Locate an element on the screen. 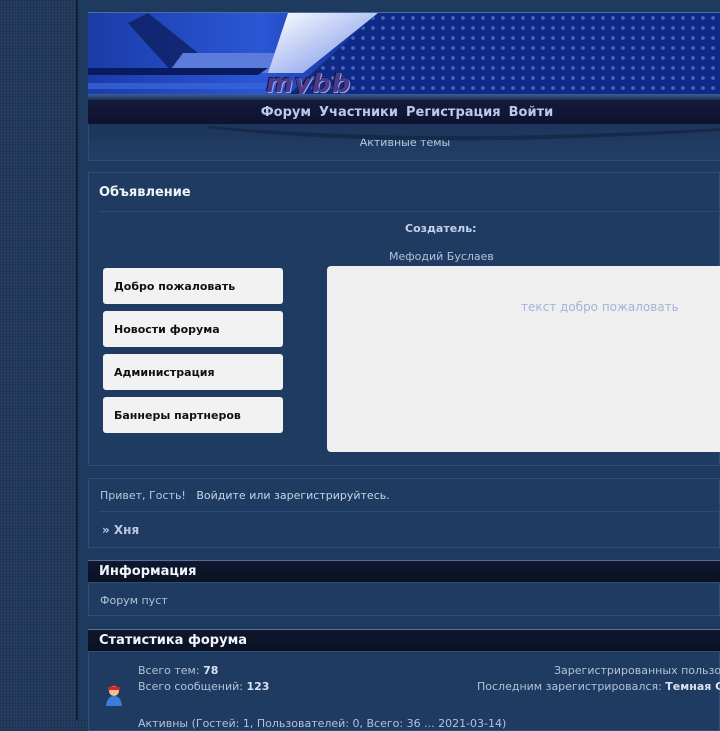  total-topics: Всего тем: 78 is located at coordinates (178, 670).